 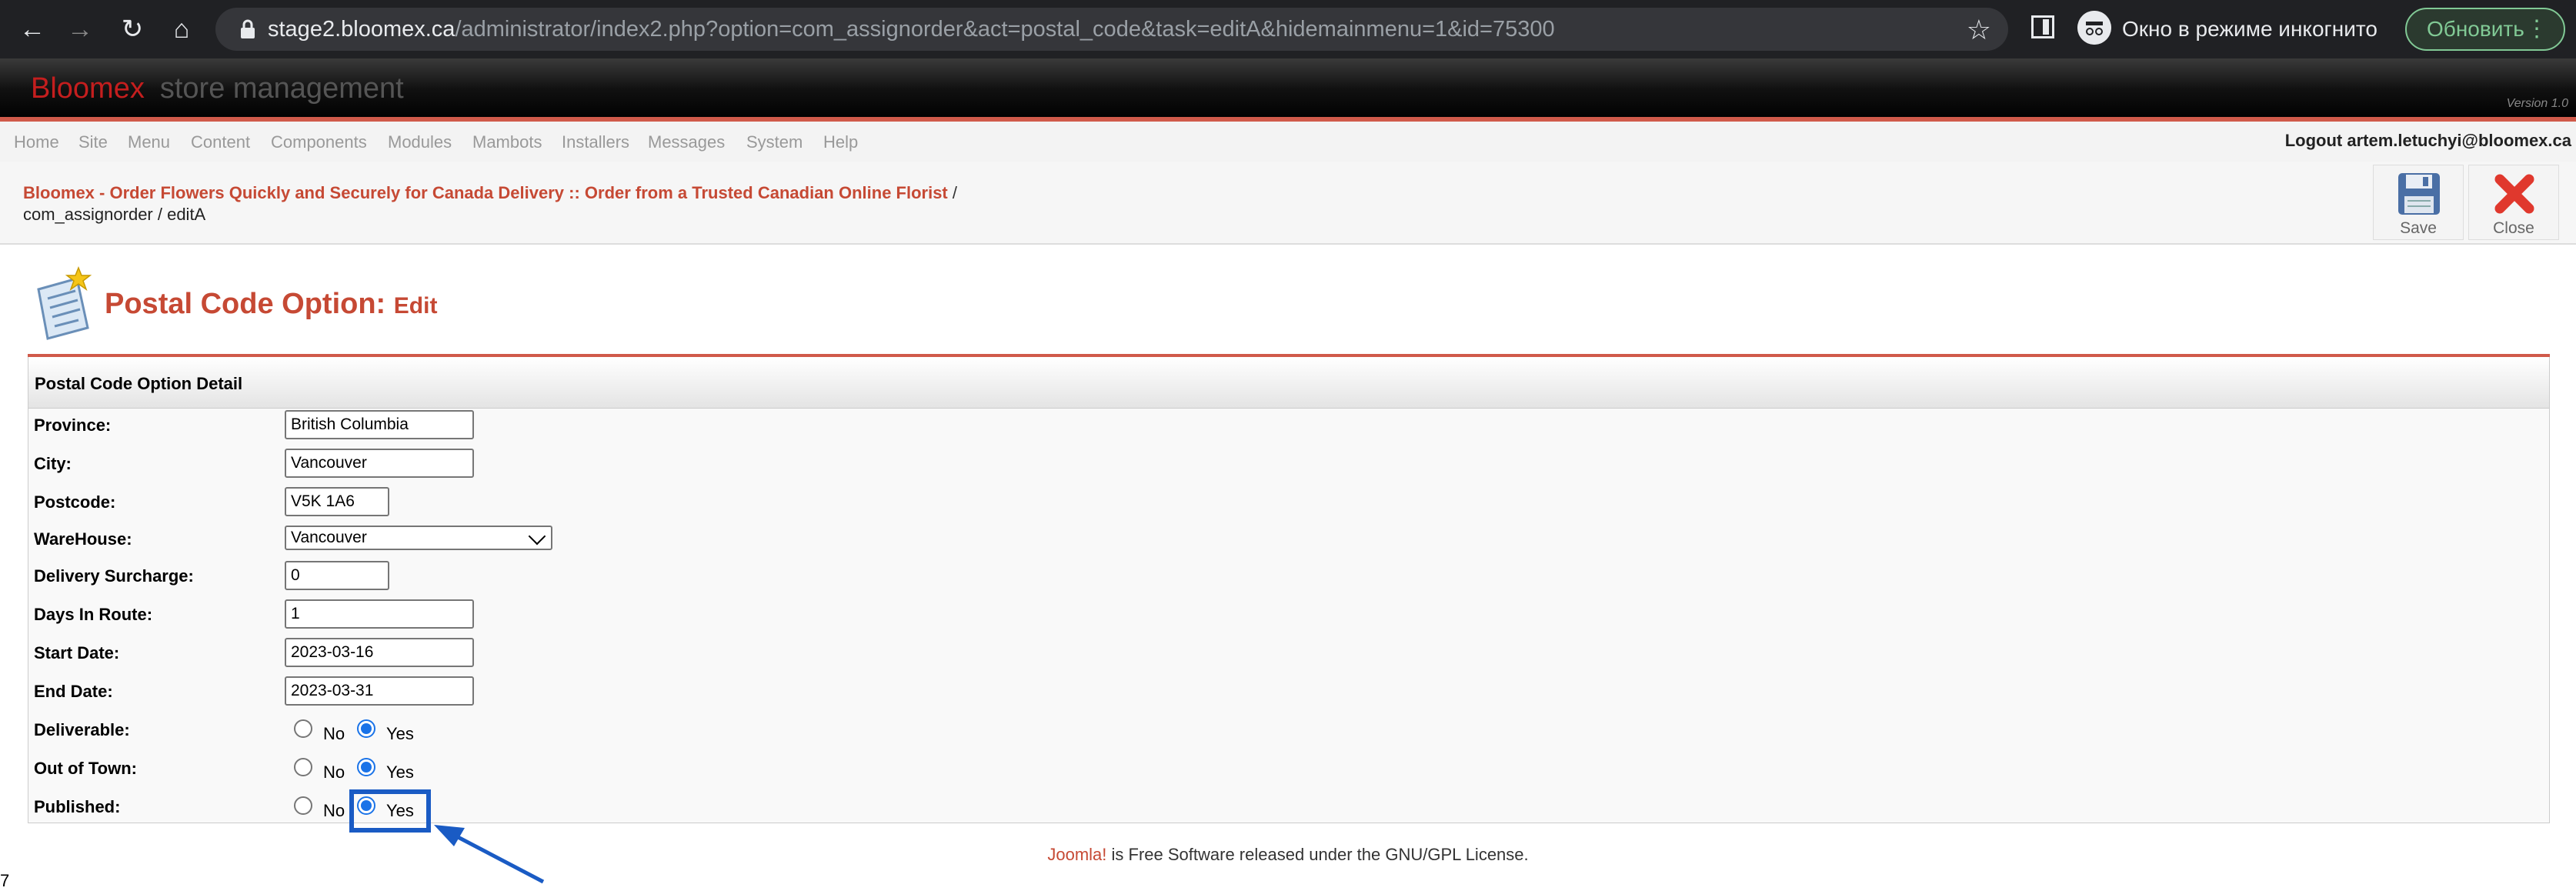 I want to click on menu-components: Components, so click(x=319, y=142).